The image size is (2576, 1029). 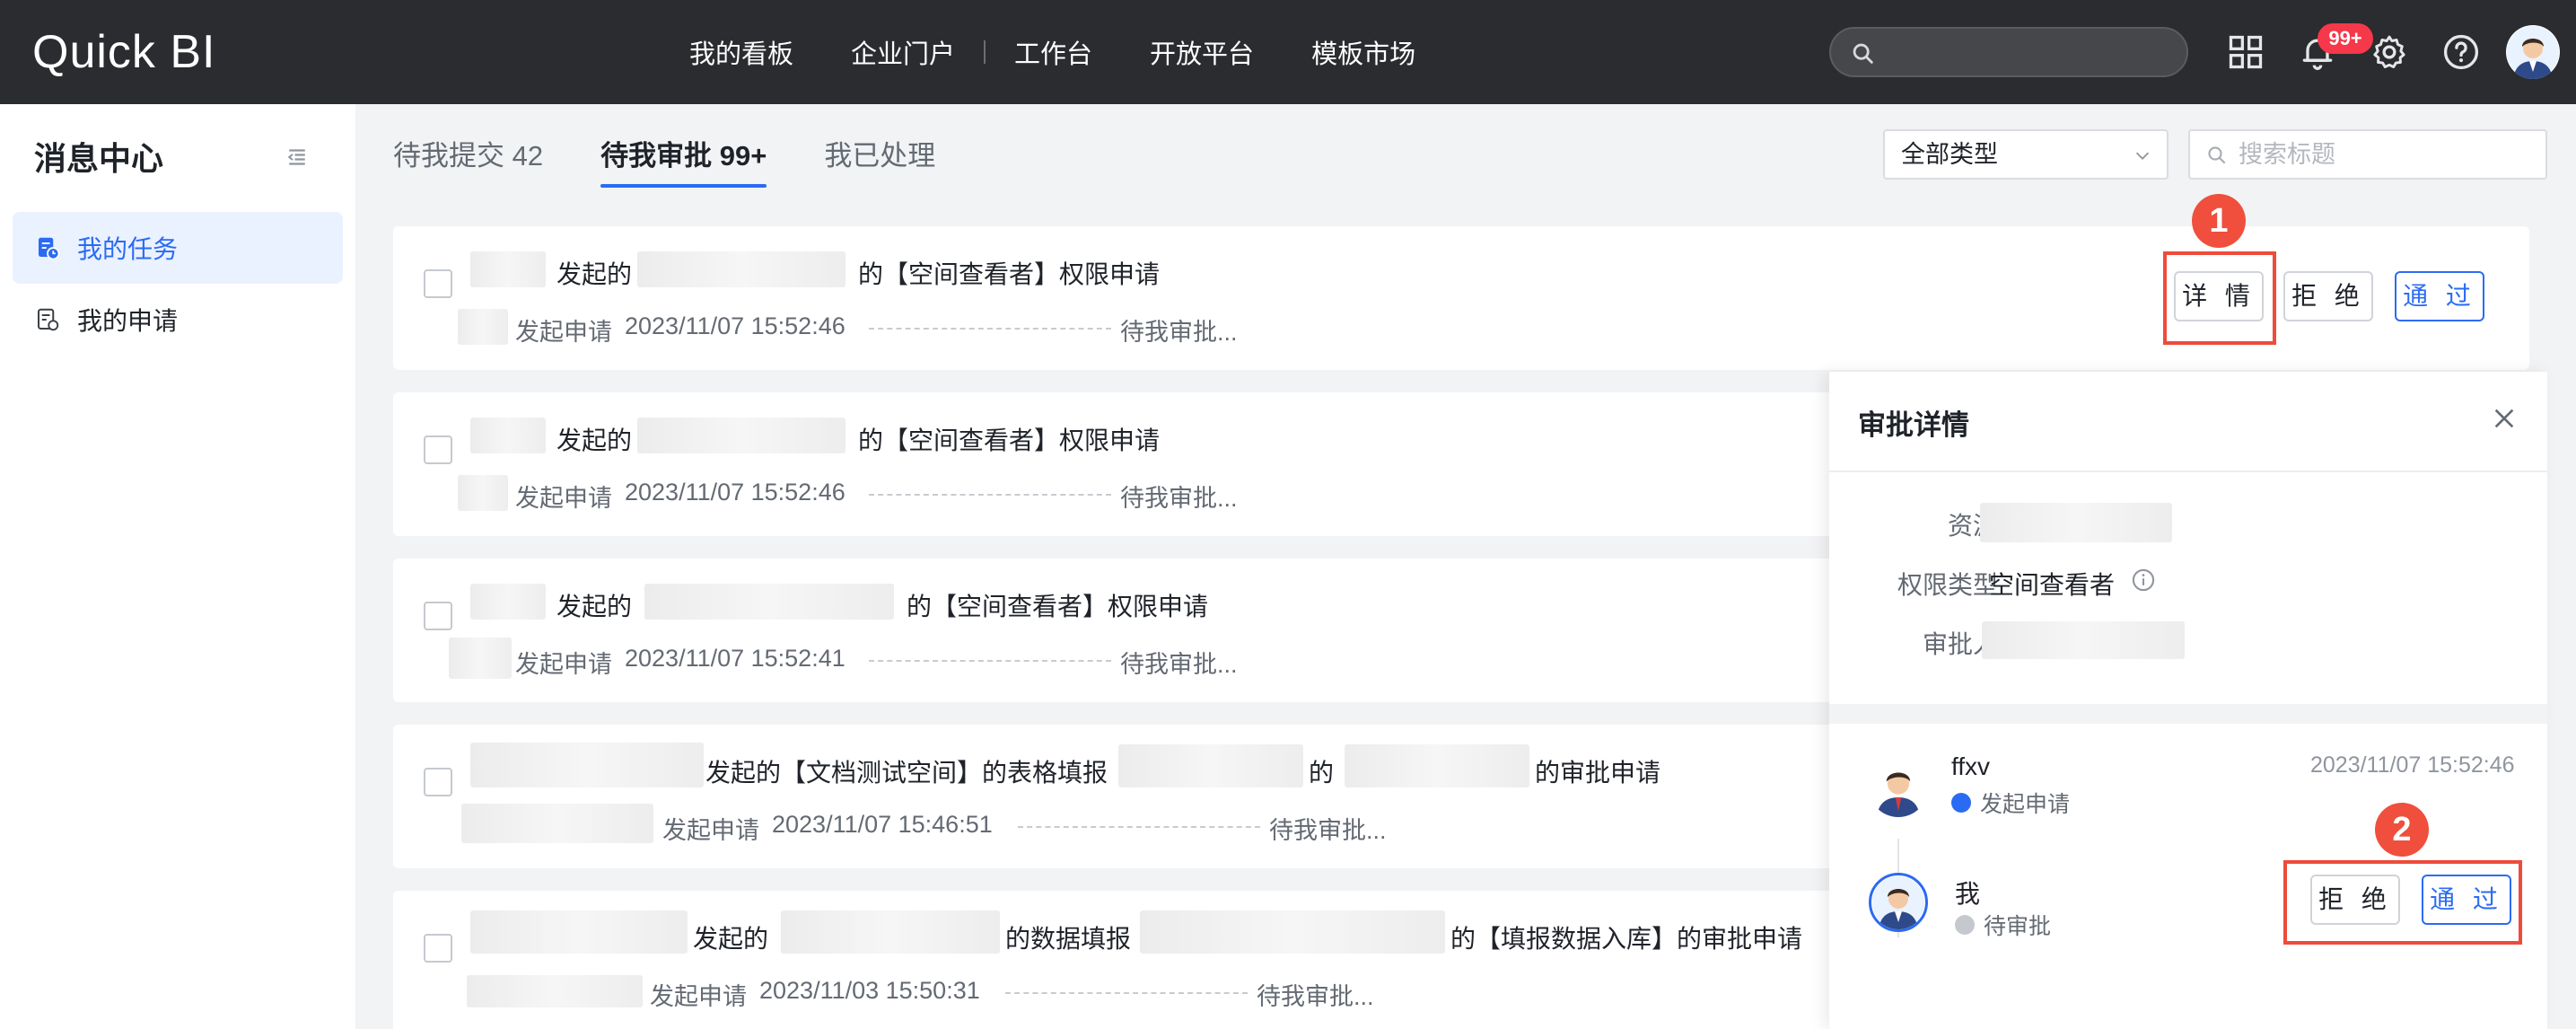 I want to click on title-search-placeholder: 搜索标题, so click(x=2287, y=154).